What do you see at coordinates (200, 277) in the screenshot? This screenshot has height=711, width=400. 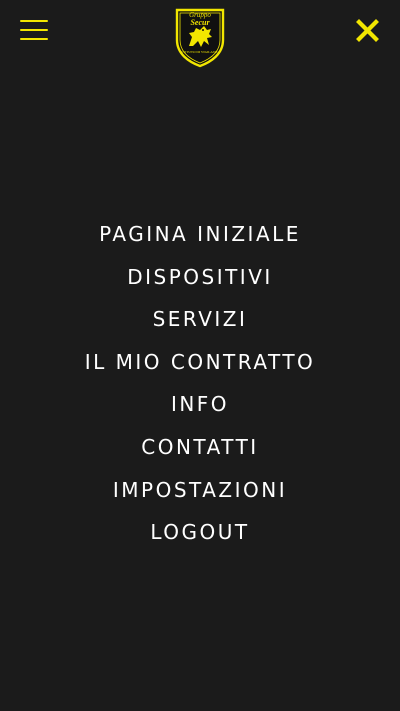 I see `menu-item-dispositivi: DISPOSITIVI` at bounding box center [200, 277].